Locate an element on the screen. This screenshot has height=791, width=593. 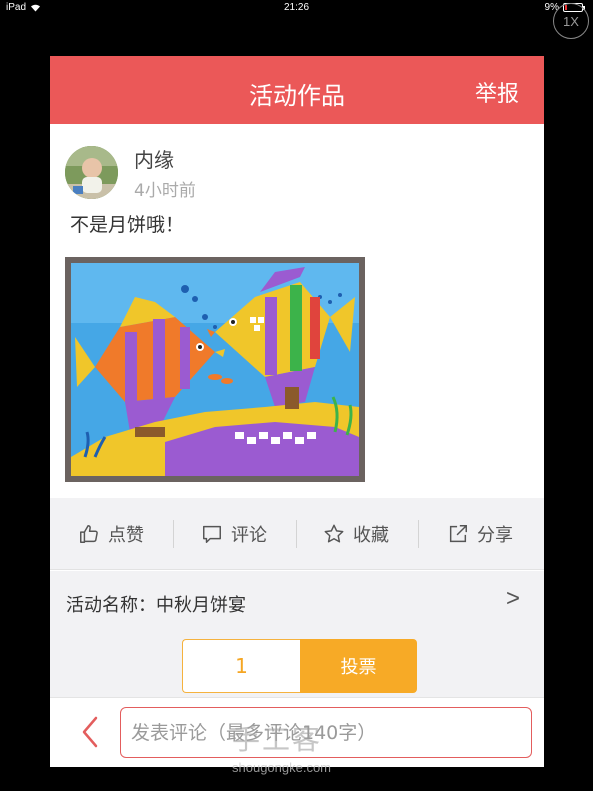
action-bar: 点赞 评论 收藏 分享 is located at coordinates (297, 534).